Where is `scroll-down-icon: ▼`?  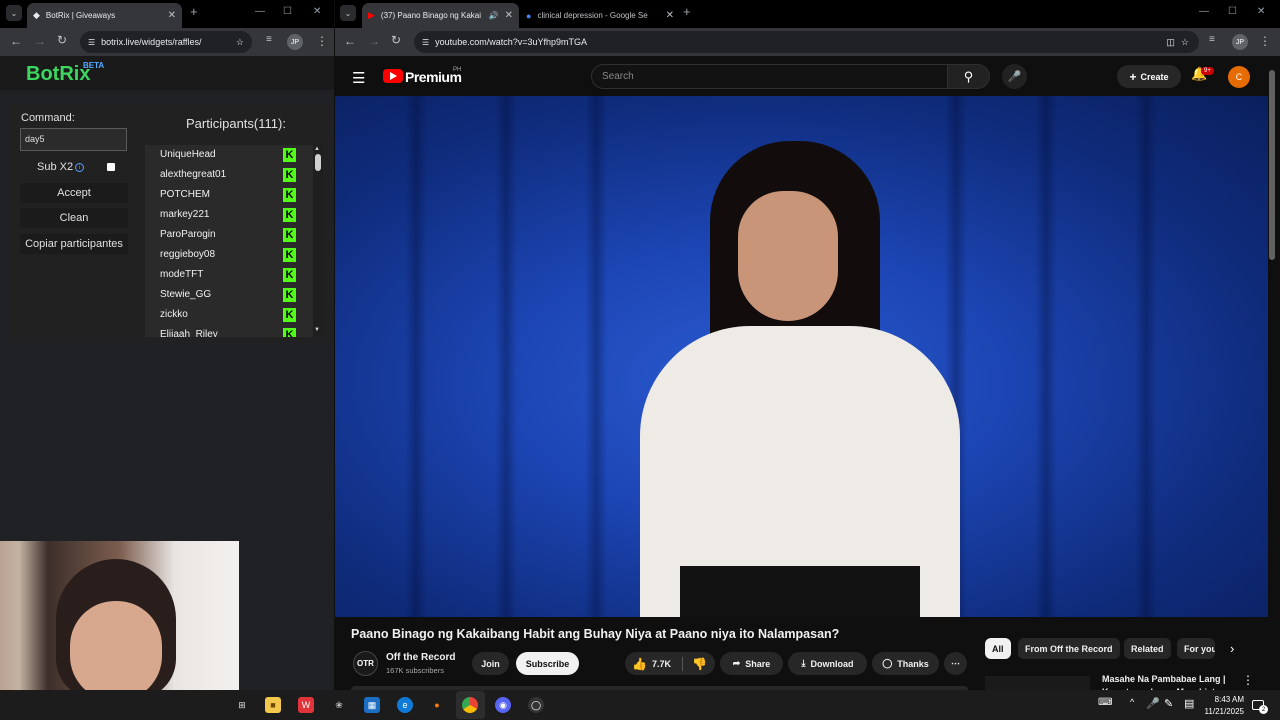 scroll-down-icon: ▼ is located at coordinates (317, 330).